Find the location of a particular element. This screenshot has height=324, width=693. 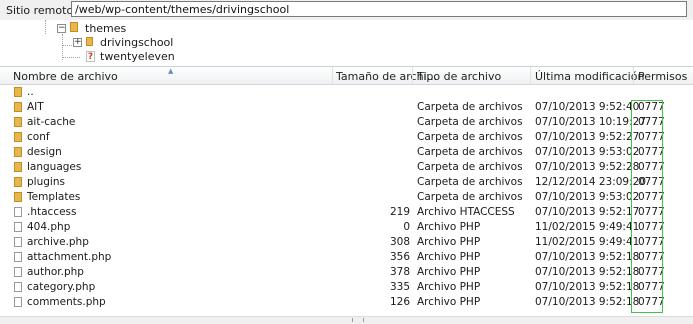

file-name: languages is located at coordinates (54, 167).